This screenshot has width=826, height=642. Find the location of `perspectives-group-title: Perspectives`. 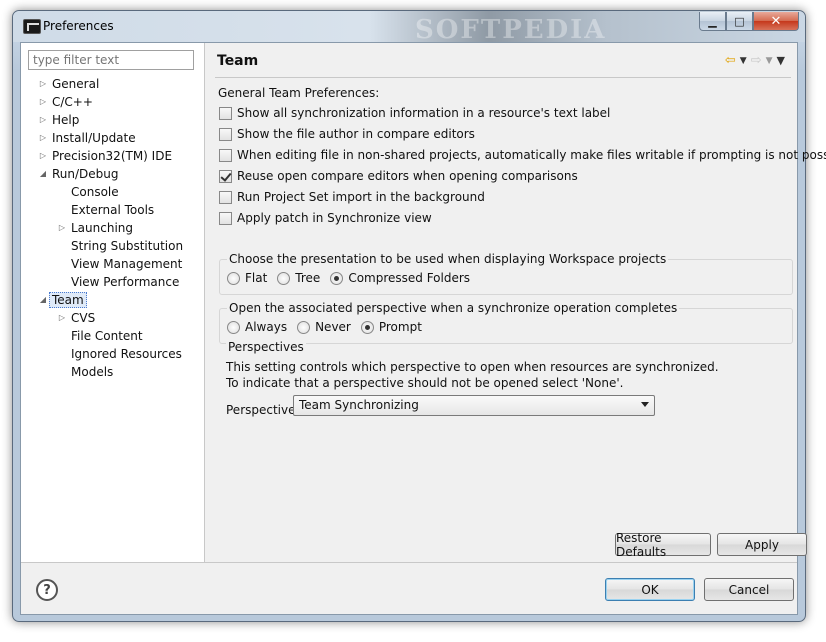

perspectives-group-title: Perspectives is located at coordinates (266, 347).